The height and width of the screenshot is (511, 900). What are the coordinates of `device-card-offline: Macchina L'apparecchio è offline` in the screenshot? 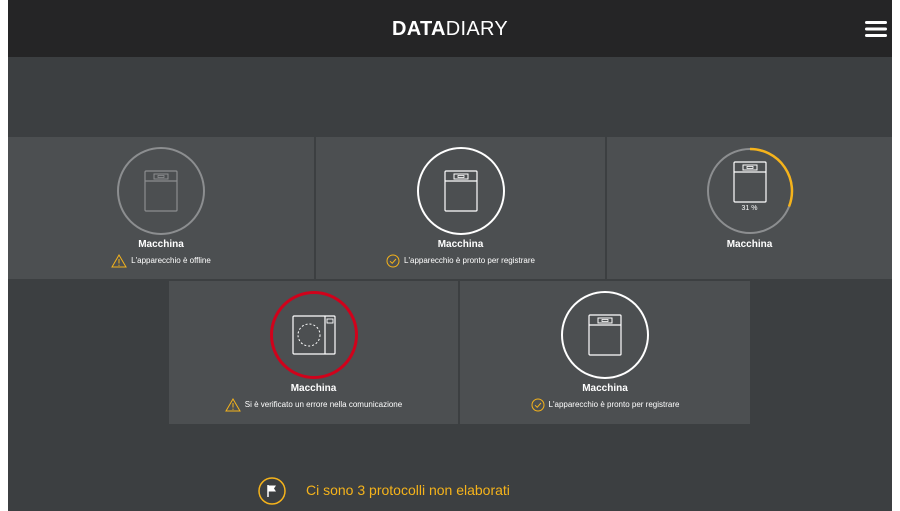 It's located at (161, 208).